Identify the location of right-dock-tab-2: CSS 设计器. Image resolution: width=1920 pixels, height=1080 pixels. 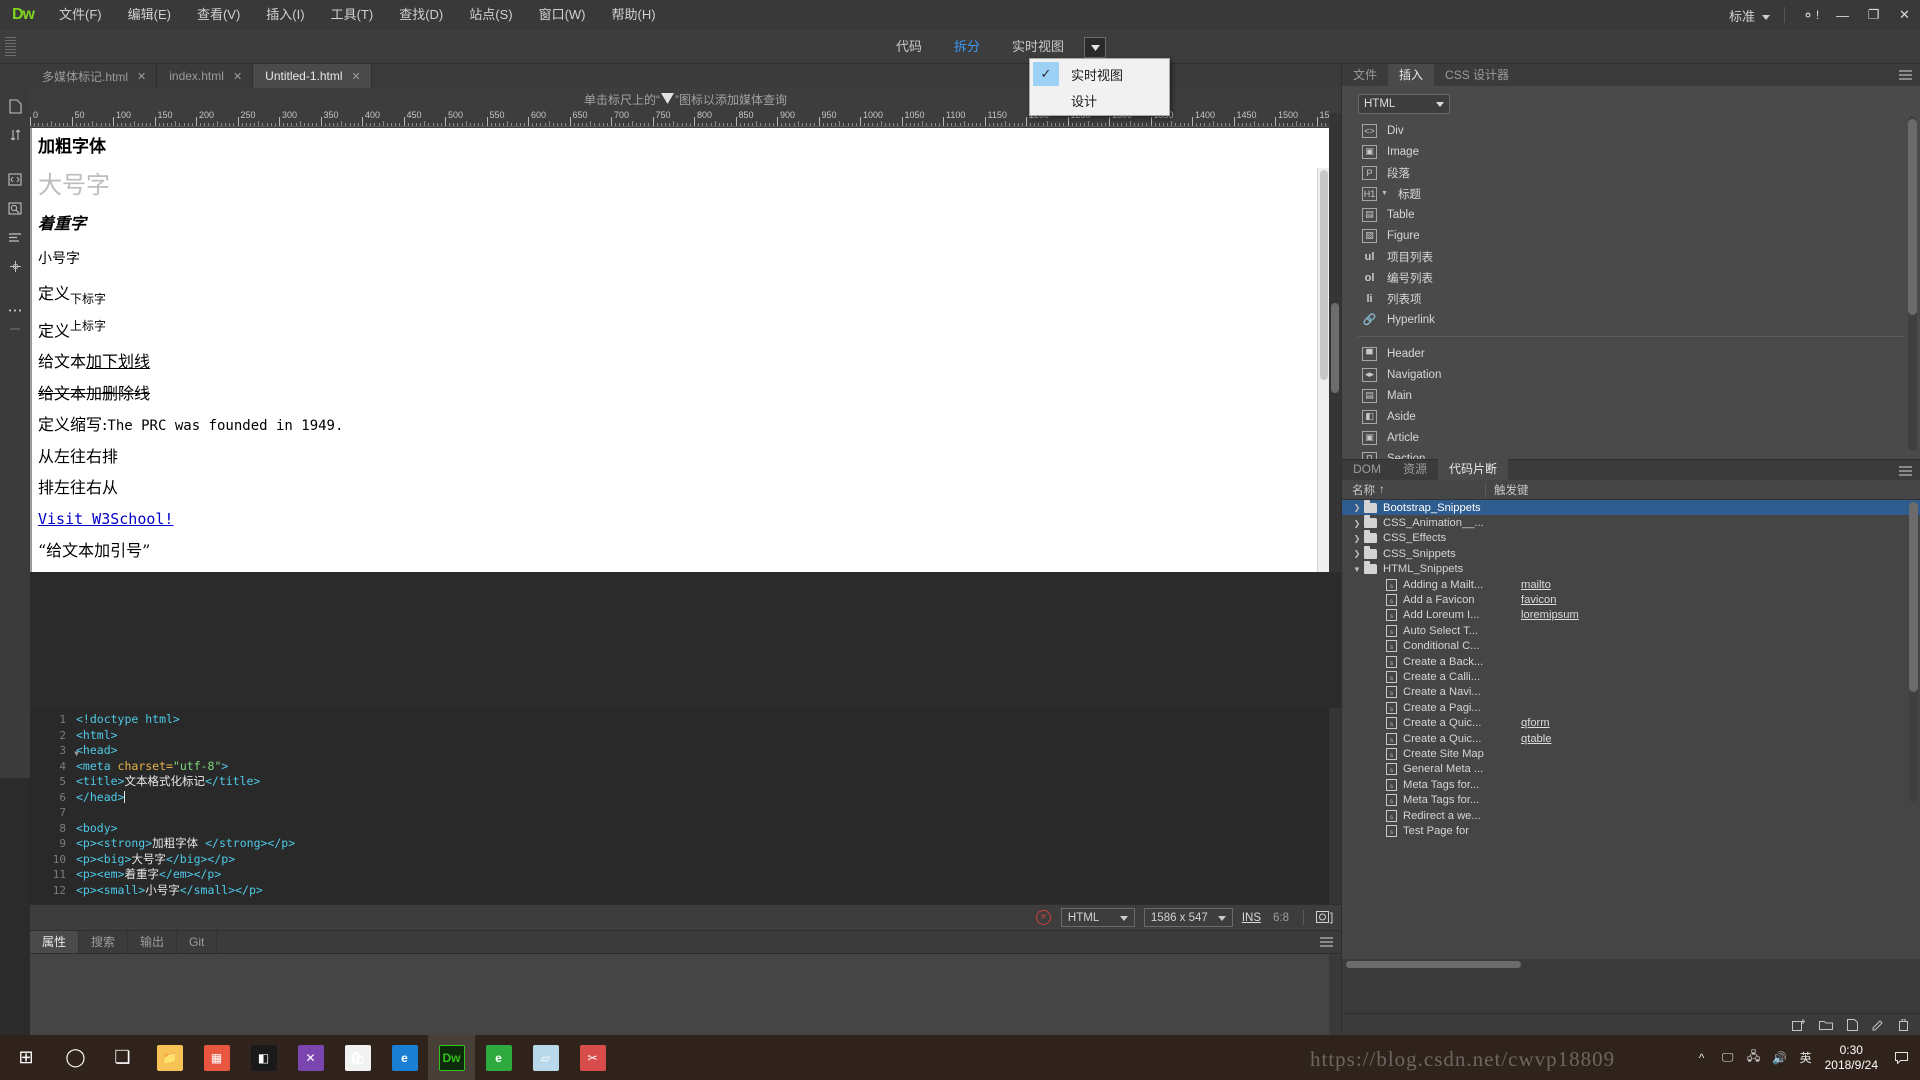
(1477, 75).